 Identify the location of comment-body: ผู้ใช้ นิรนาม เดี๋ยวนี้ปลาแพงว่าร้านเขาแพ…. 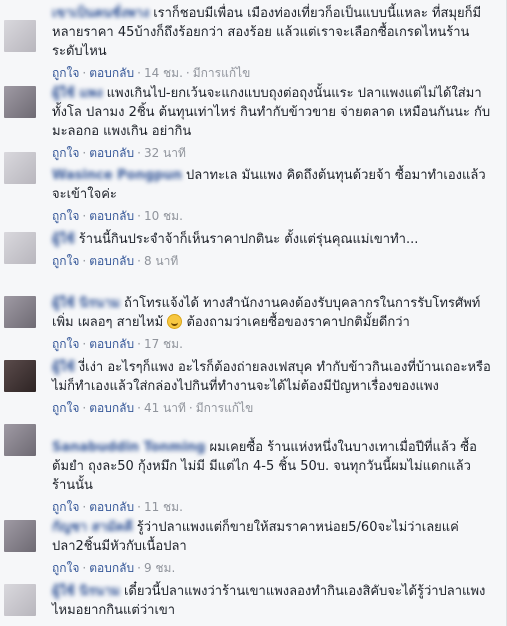
(271, 601).